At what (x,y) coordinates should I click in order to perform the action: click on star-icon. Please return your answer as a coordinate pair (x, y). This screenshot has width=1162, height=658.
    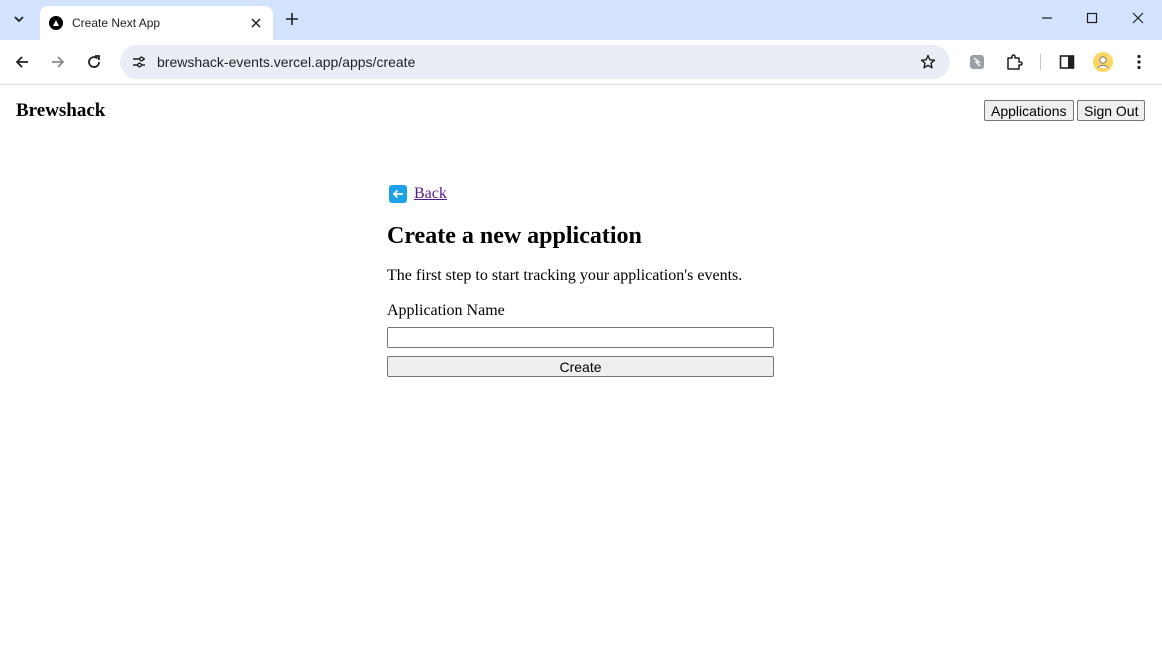
    Looking at the image, I should click on (928, 62).